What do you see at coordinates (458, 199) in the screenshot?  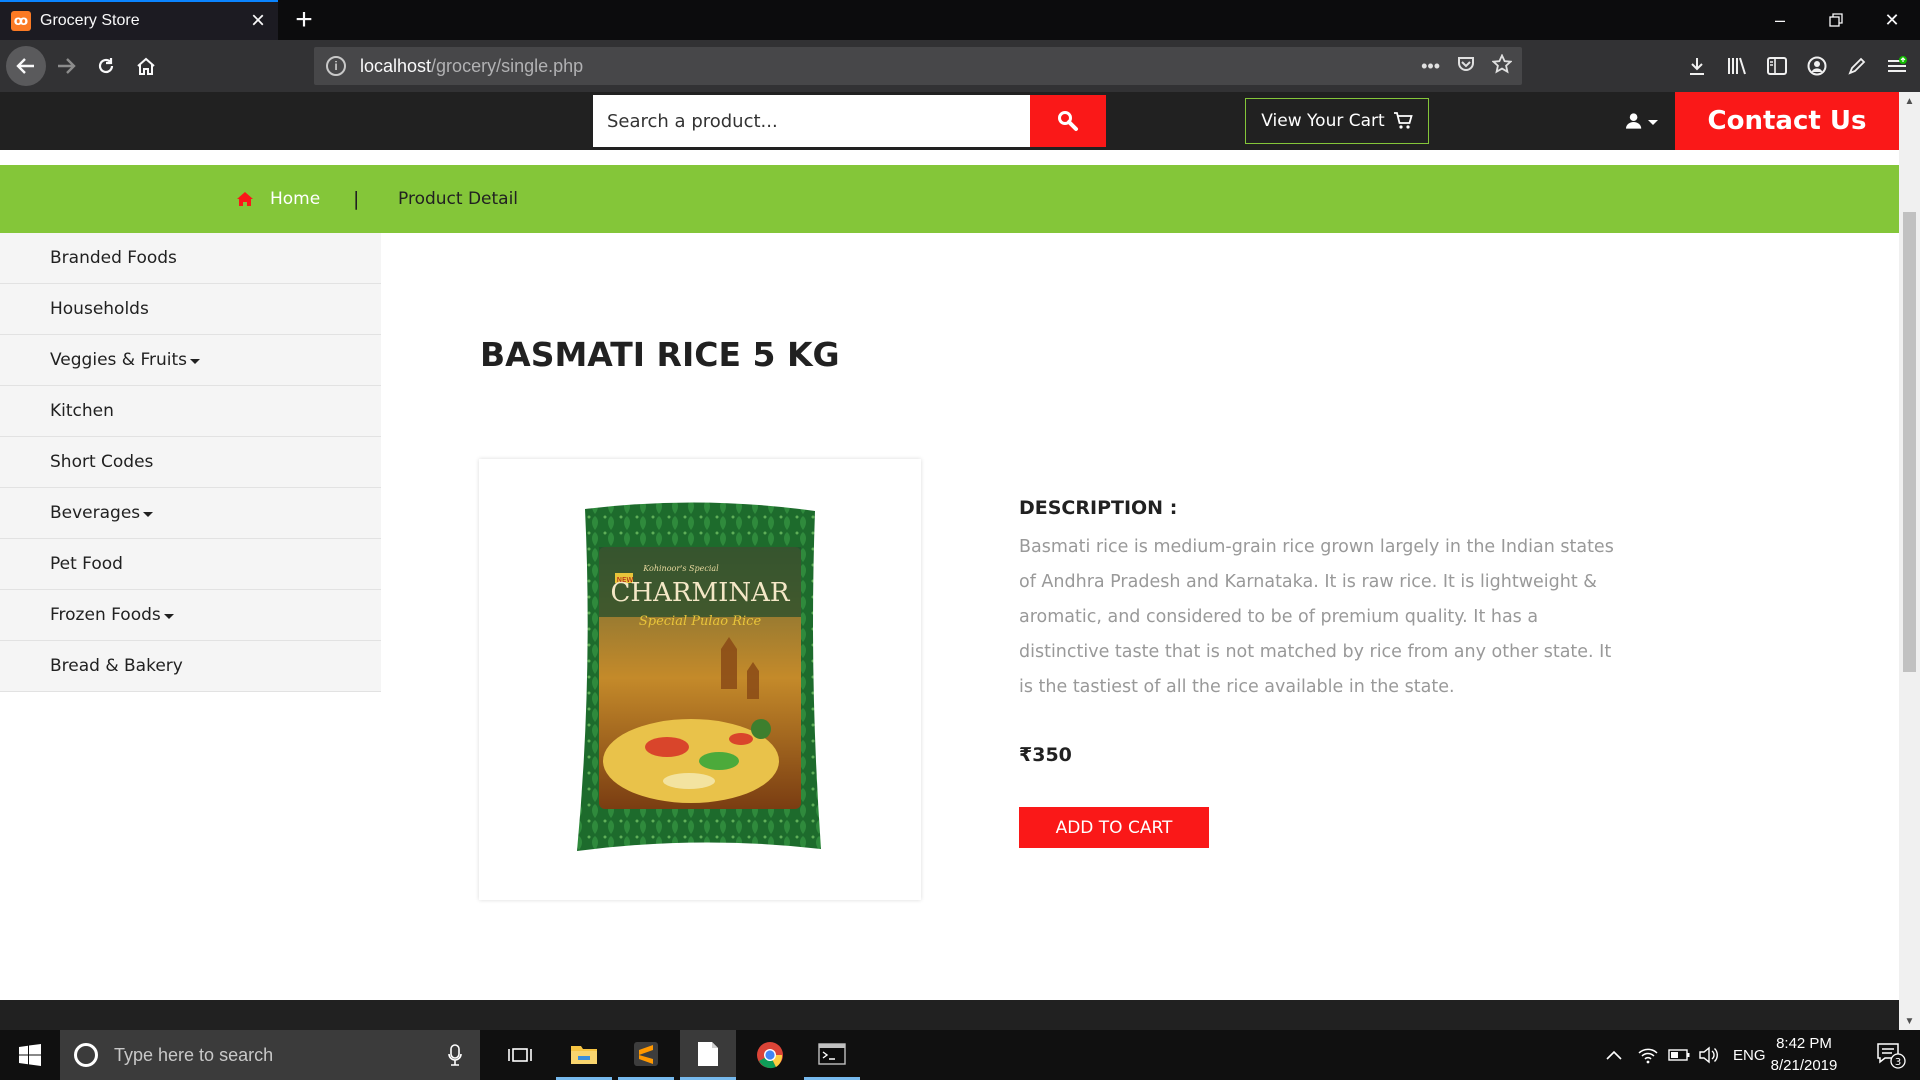 I see `breadcrumb-current: Product Detail` at bounding box center [458, 199].